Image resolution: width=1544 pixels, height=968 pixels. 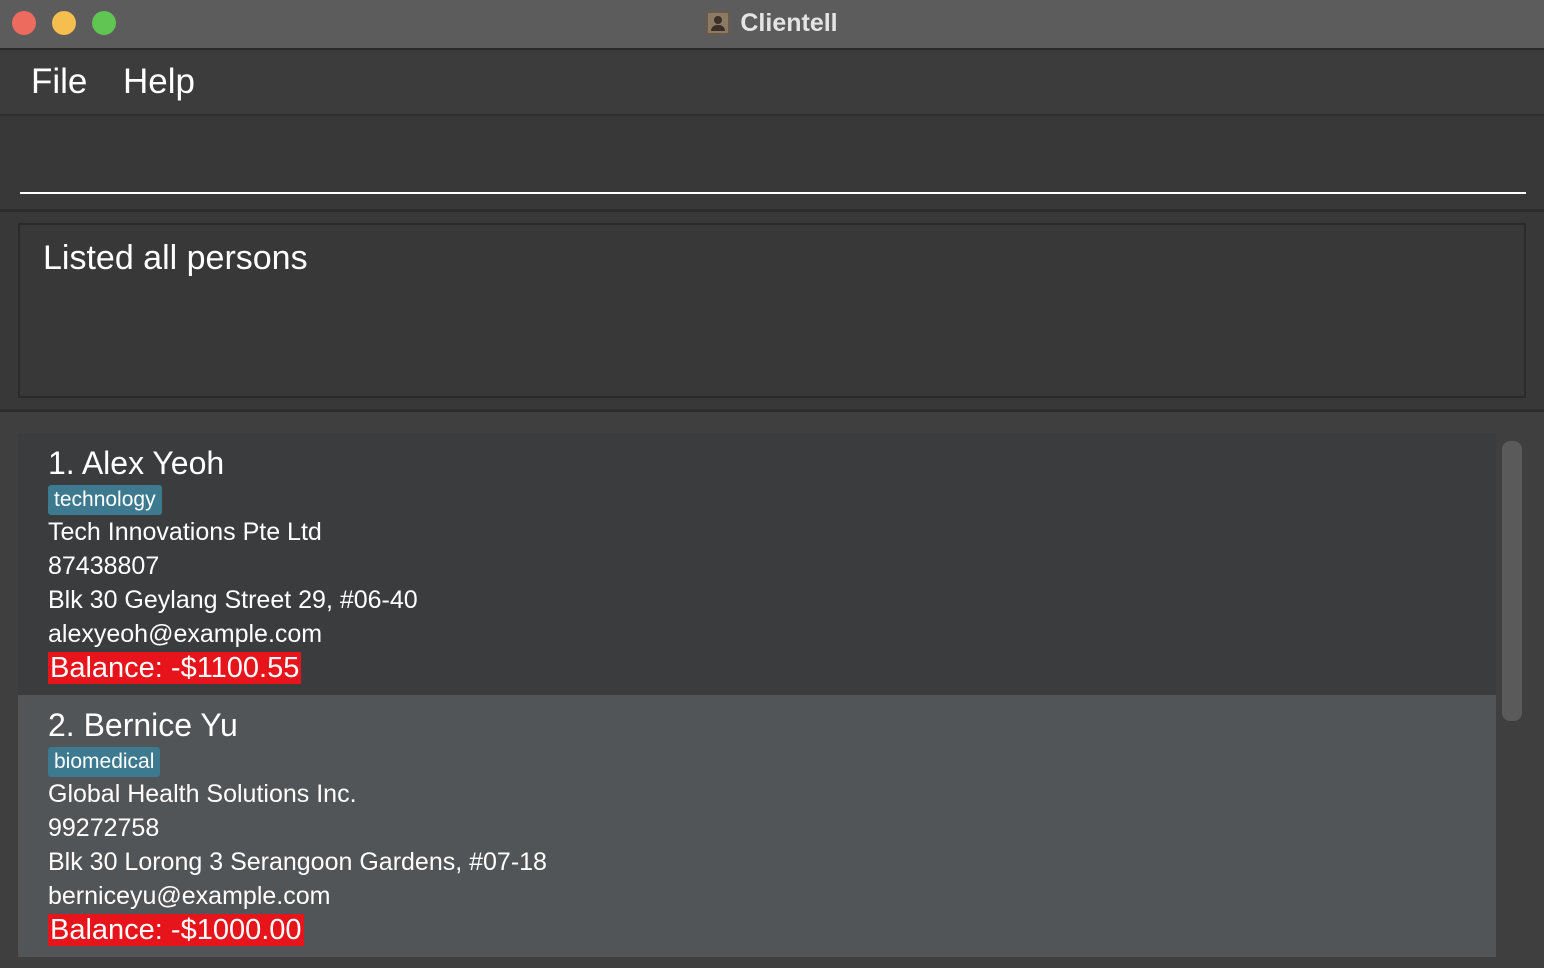 What do you see at coordinates (105, 500) in the screenshot?
I see `person-tag: technology` at bounding box center [105, 500].